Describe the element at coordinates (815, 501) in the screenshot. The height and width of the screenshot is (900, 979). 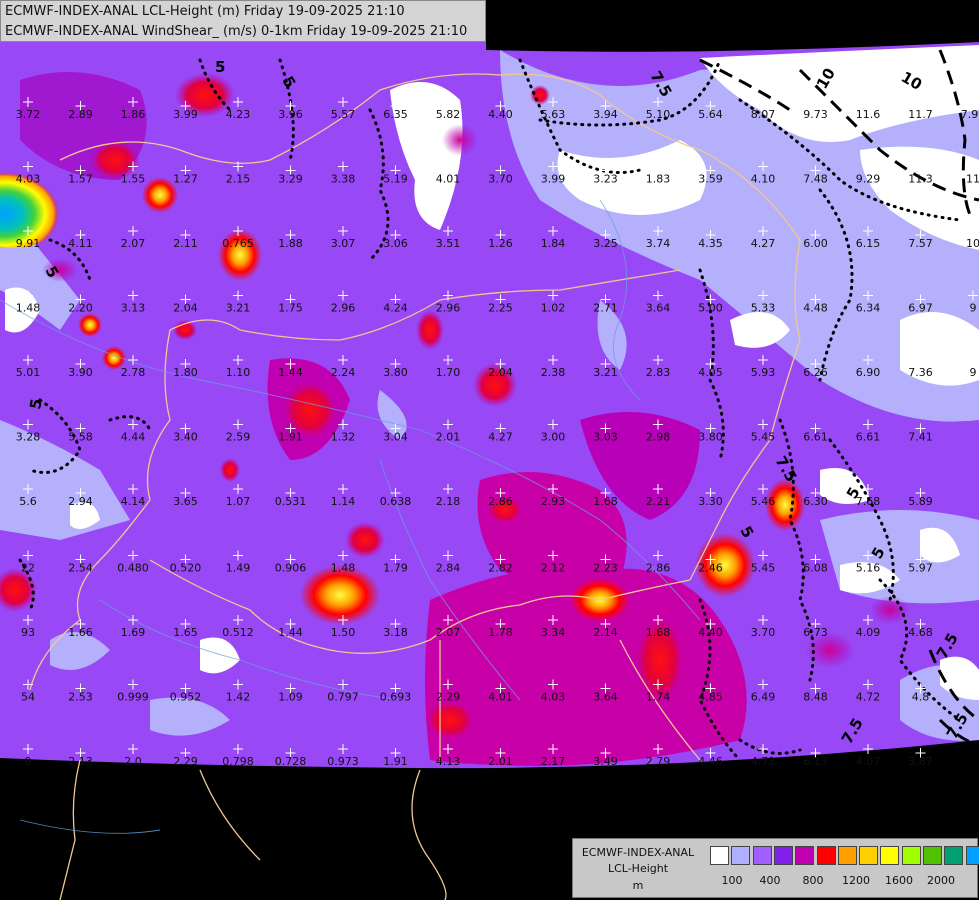
I see `station-value: 6.30` at that location.